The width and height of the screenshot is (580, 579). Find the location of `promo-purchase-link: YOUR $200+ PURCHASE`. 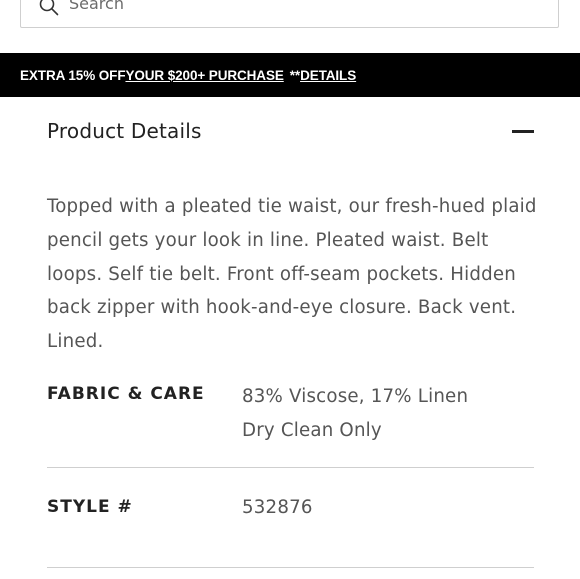

promo-purchase-link: YOUR $200+ PURCHASE is located at coordinates (204, 75).